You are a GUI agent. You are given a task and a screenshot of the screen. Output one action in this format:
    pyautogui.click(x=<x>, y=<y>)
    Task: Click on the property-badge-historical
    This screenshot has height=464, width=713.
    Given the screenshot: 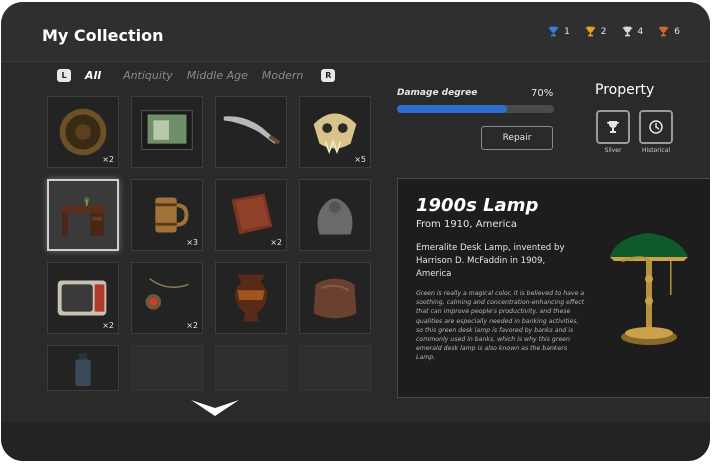 What is the action you would take?
    pyautogui.click(x=656, y=127)
    